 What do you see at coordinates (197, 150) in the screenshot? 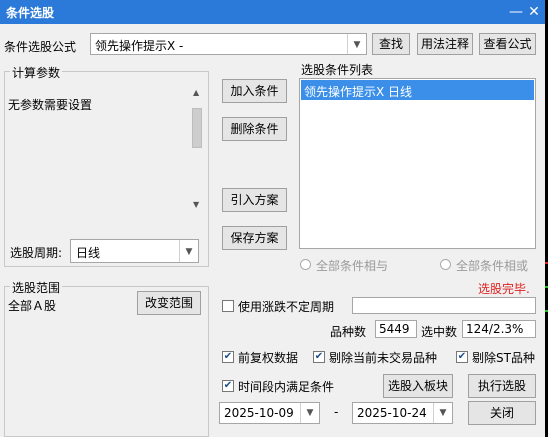
I see `params-scrollbar: ▲ ▼` at bounding box center [197, 150].